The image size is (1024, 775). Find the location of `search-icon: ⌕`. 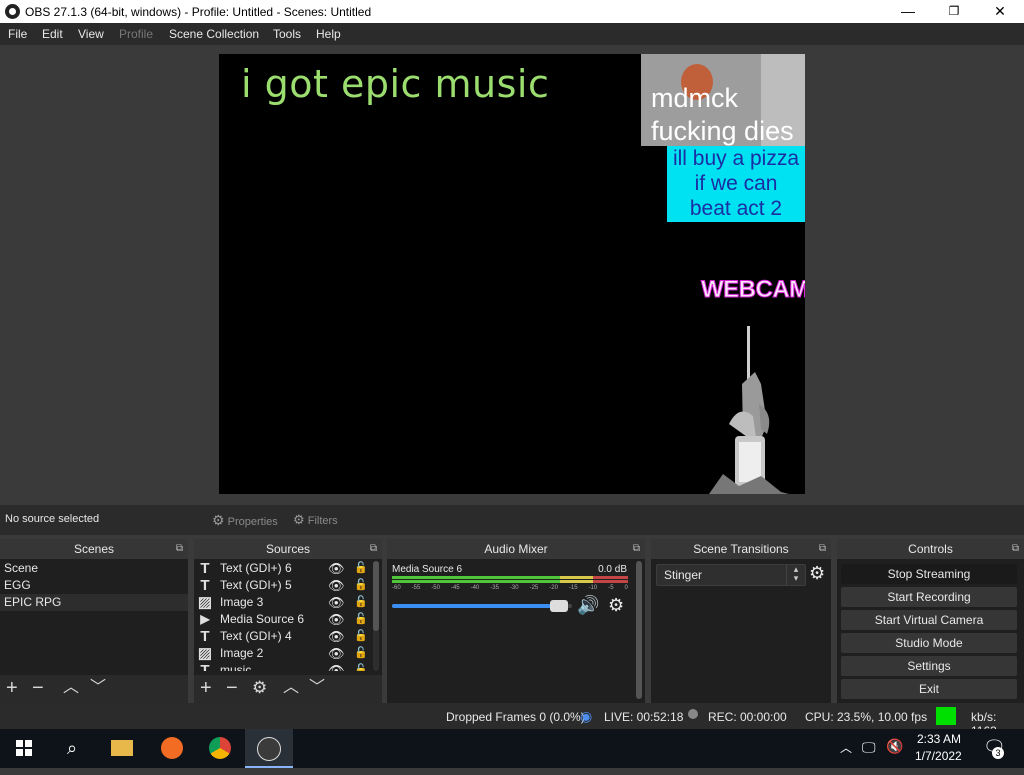

search-icon: ⌕ is located at coordinates (72, 748).